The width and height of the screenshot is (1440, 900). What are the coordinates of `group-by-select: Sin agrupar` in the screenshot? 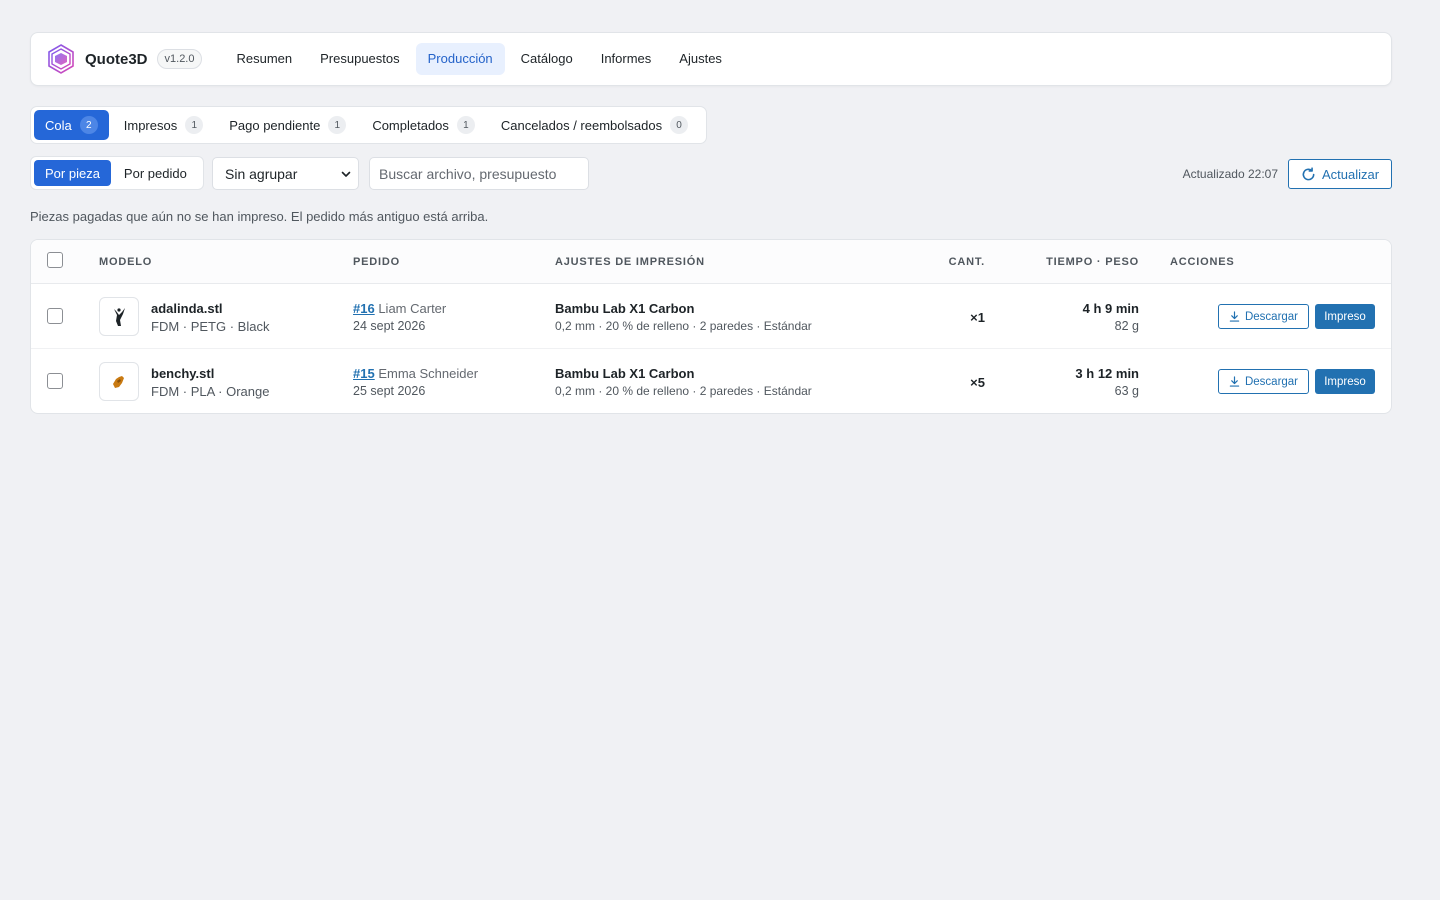 It's located at (285, 173).